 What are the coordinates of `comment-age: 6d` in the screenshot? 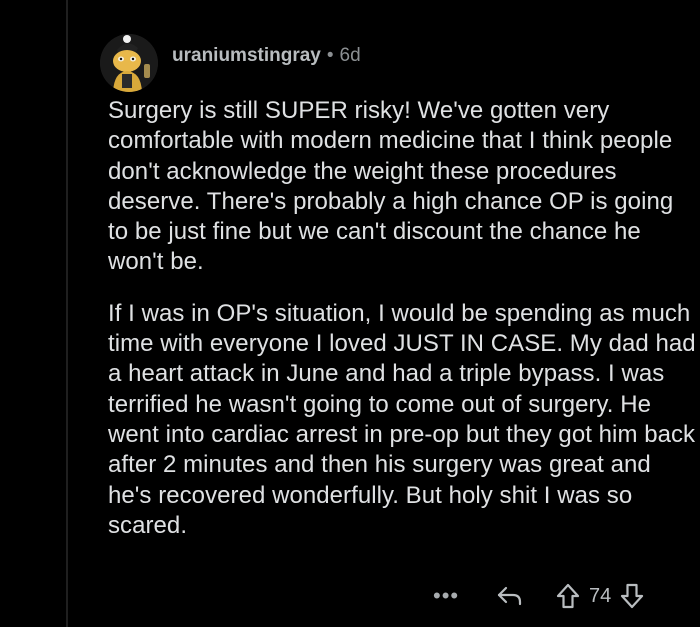 It's located at (350, 55).